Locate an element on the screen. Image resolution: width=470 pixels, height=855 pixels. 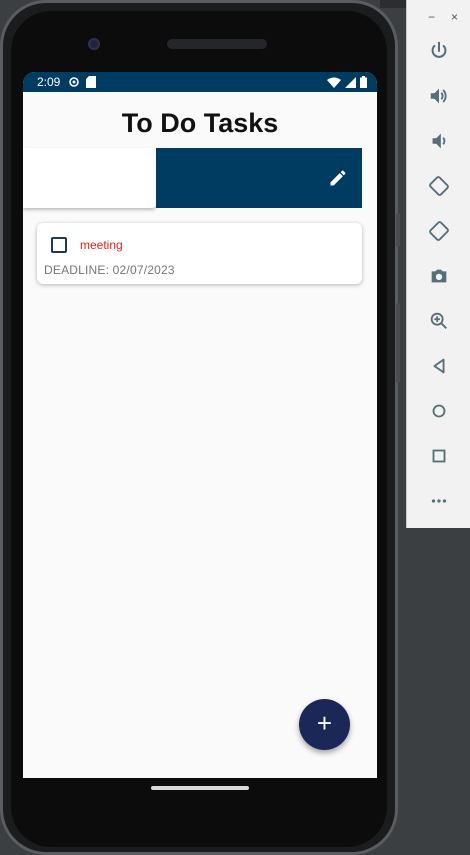
volume-up-button is located at coordinates (438, 95).